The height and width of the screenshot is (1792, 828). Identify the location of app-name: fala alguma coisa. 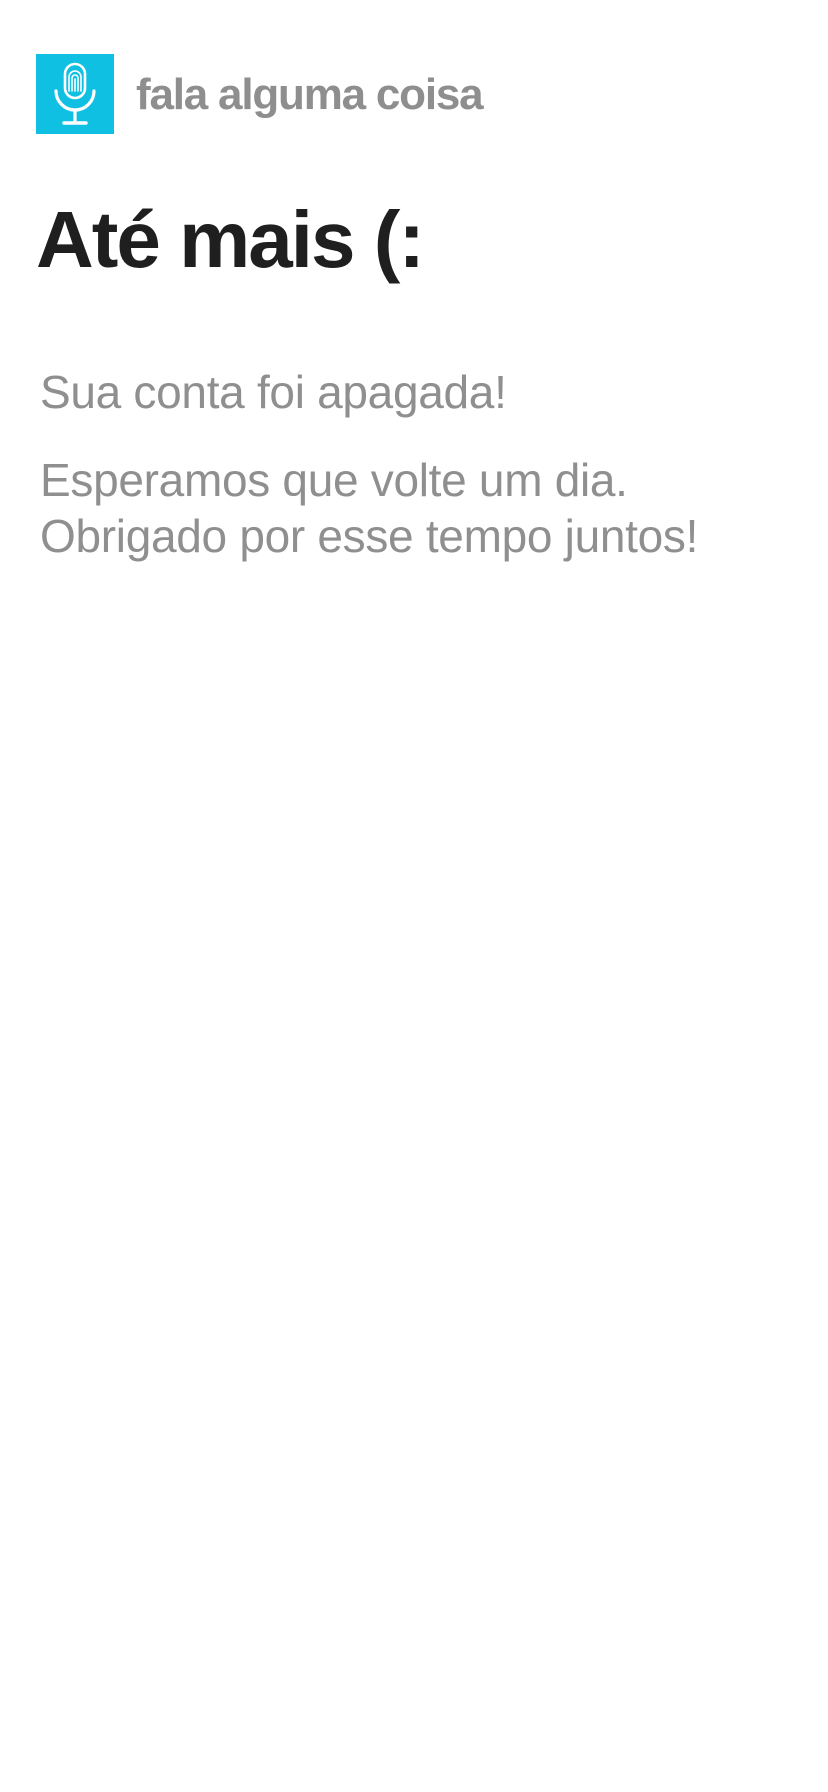
(310, 94).